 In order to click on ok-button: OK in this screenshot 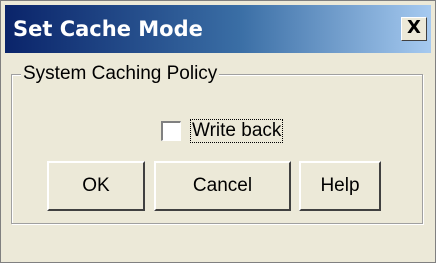, I will do `click(96, 186)`.